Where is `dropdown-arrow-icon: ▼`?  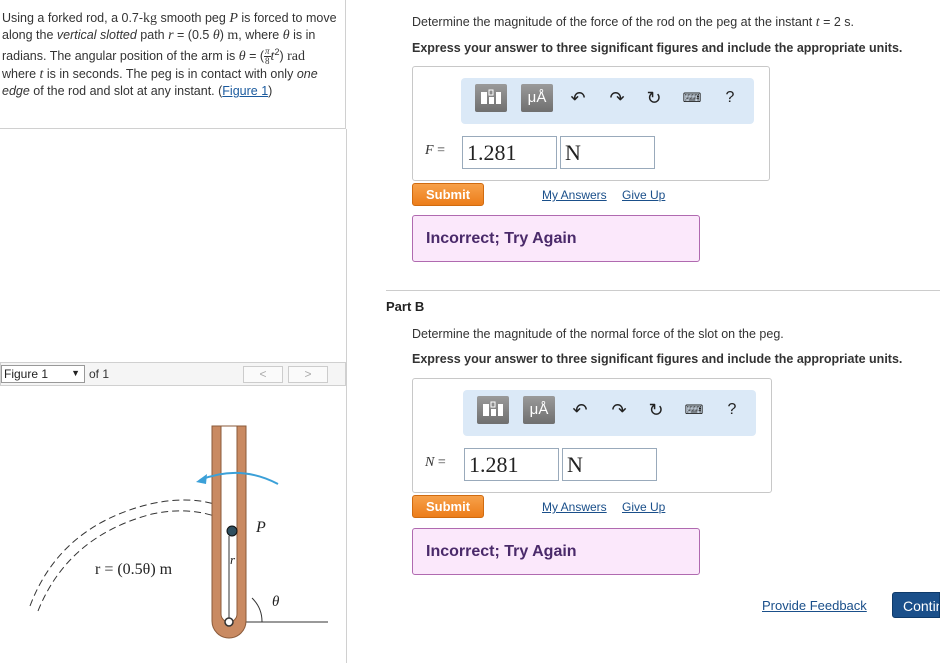 dropdown-arrow-icon: ▼ is located at coordinates (75, 373).